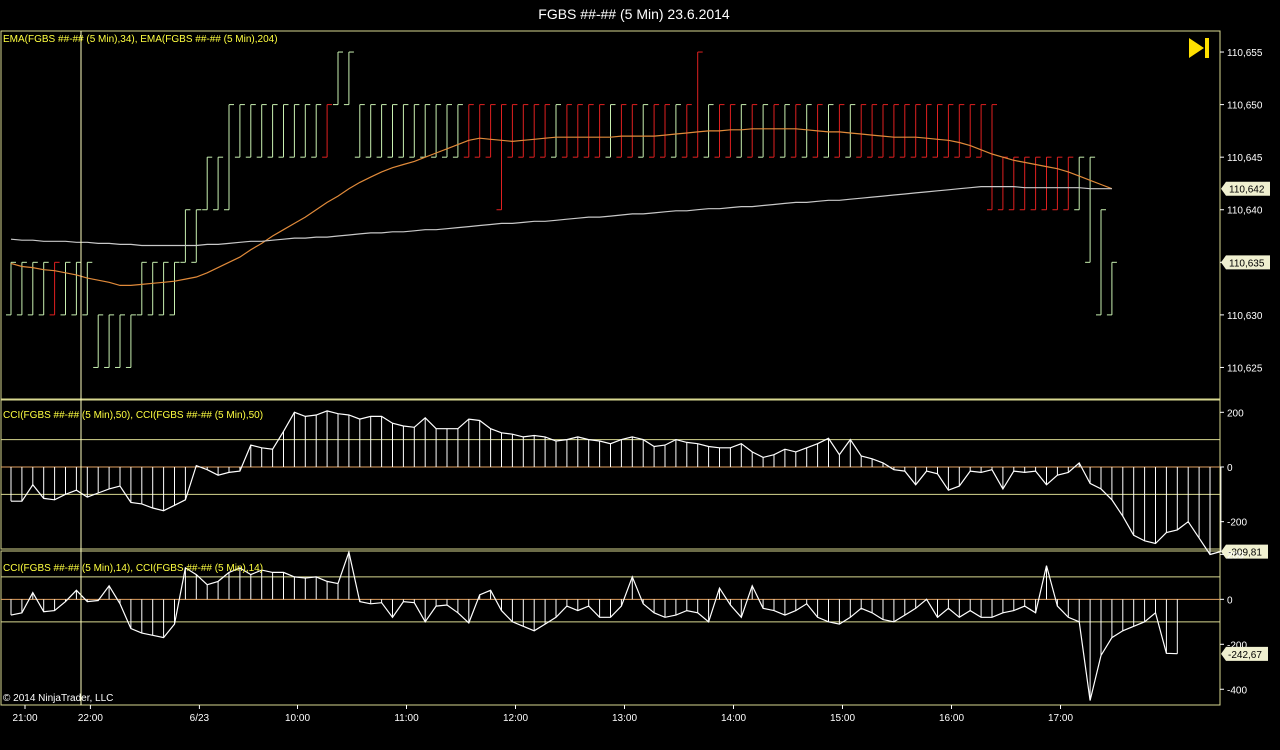  What do you see at coordinates (1245, 106) in the screenshot?
I see `y-tick-label: 110,650` at bounding box center [1245, 106].